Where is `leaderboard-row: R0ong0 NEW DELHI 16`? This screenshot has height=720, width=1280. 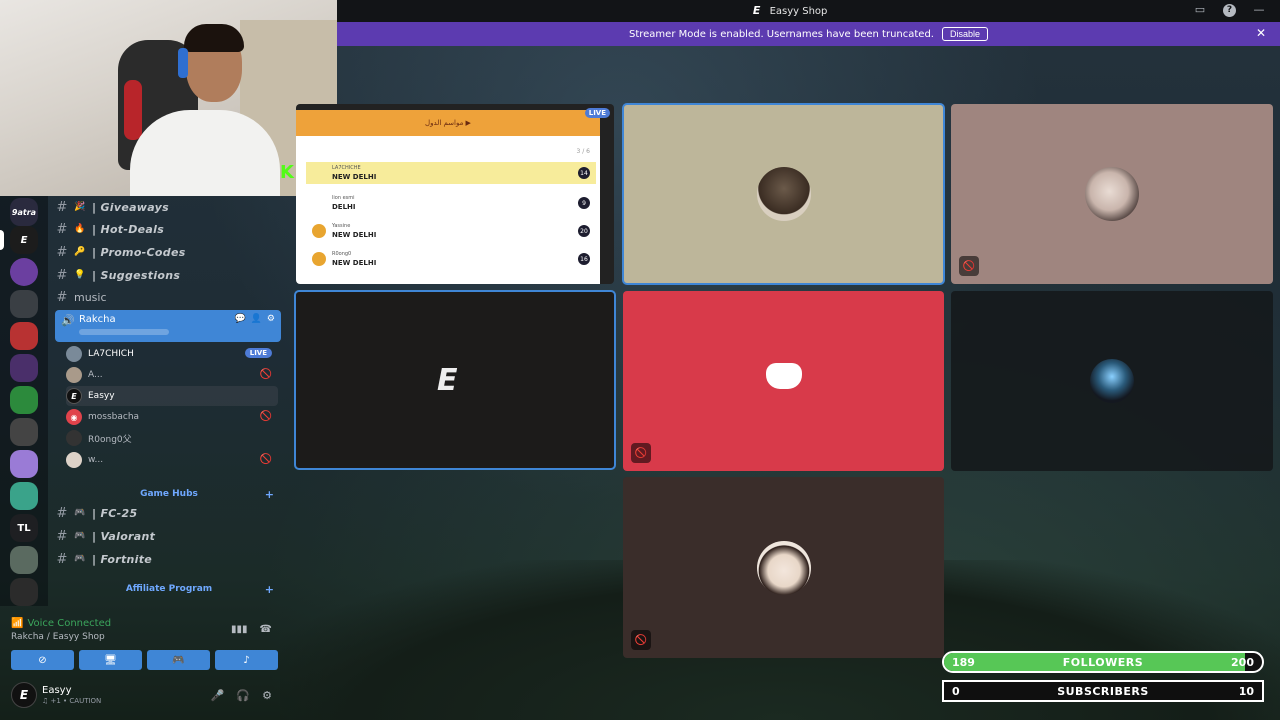 leaderboard-row: R0ong0 NEW DELHI 16 is located at coordinates (451, 259).